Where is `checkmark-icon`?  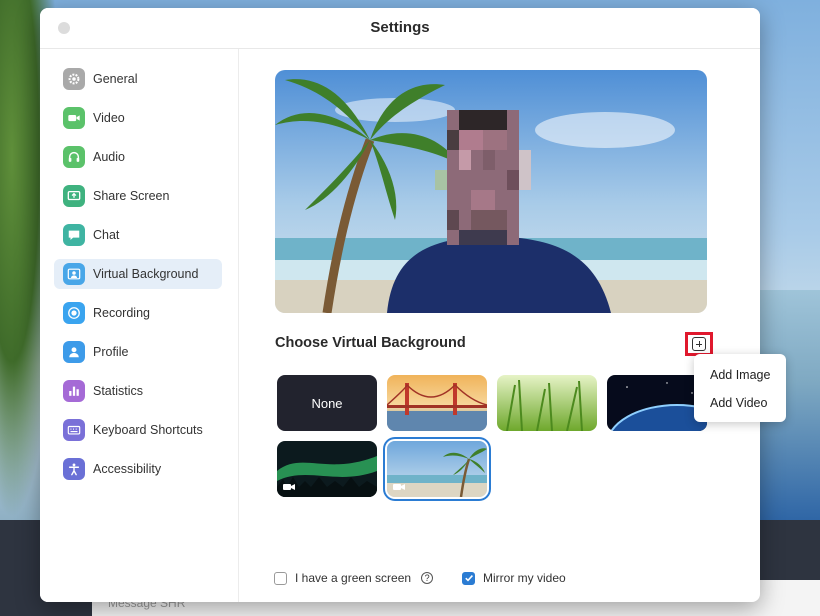
checkmark-icon is located at coordinates (468, 578).